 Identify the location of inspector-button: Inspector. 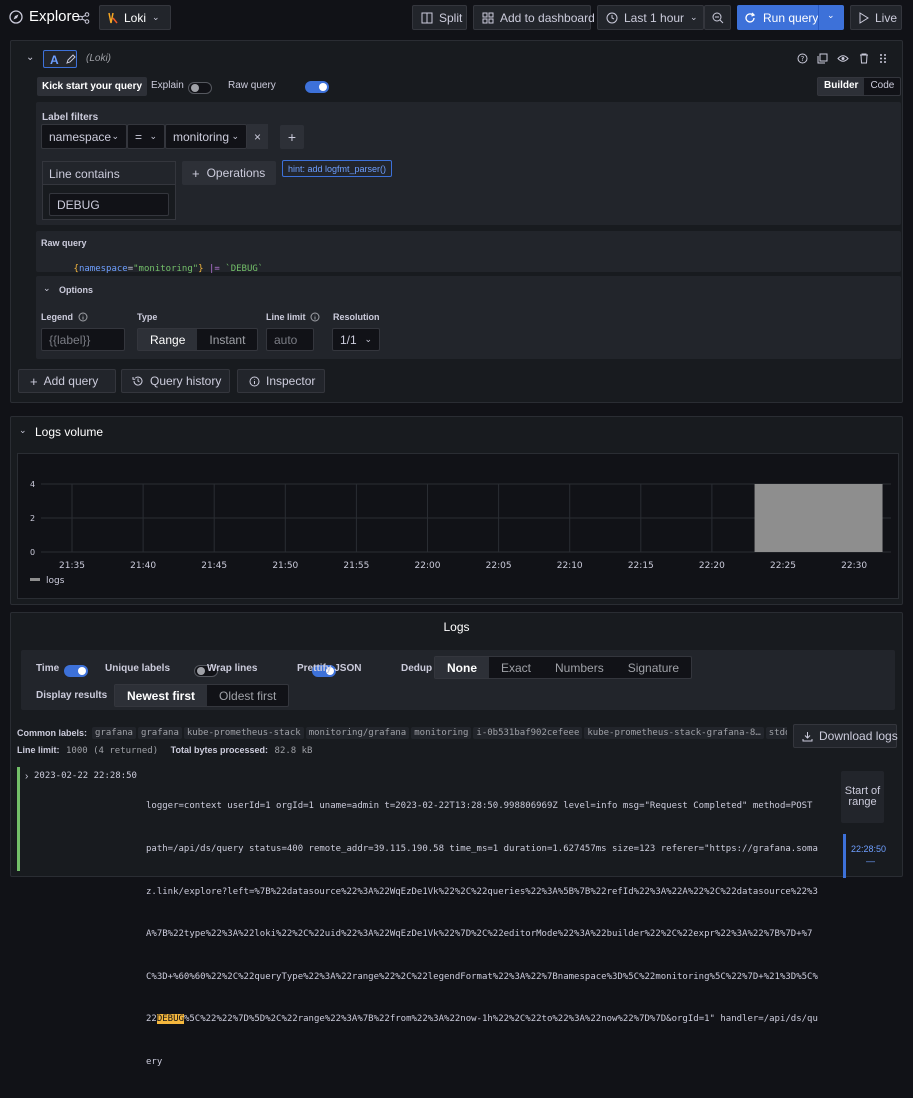
(281, 381).